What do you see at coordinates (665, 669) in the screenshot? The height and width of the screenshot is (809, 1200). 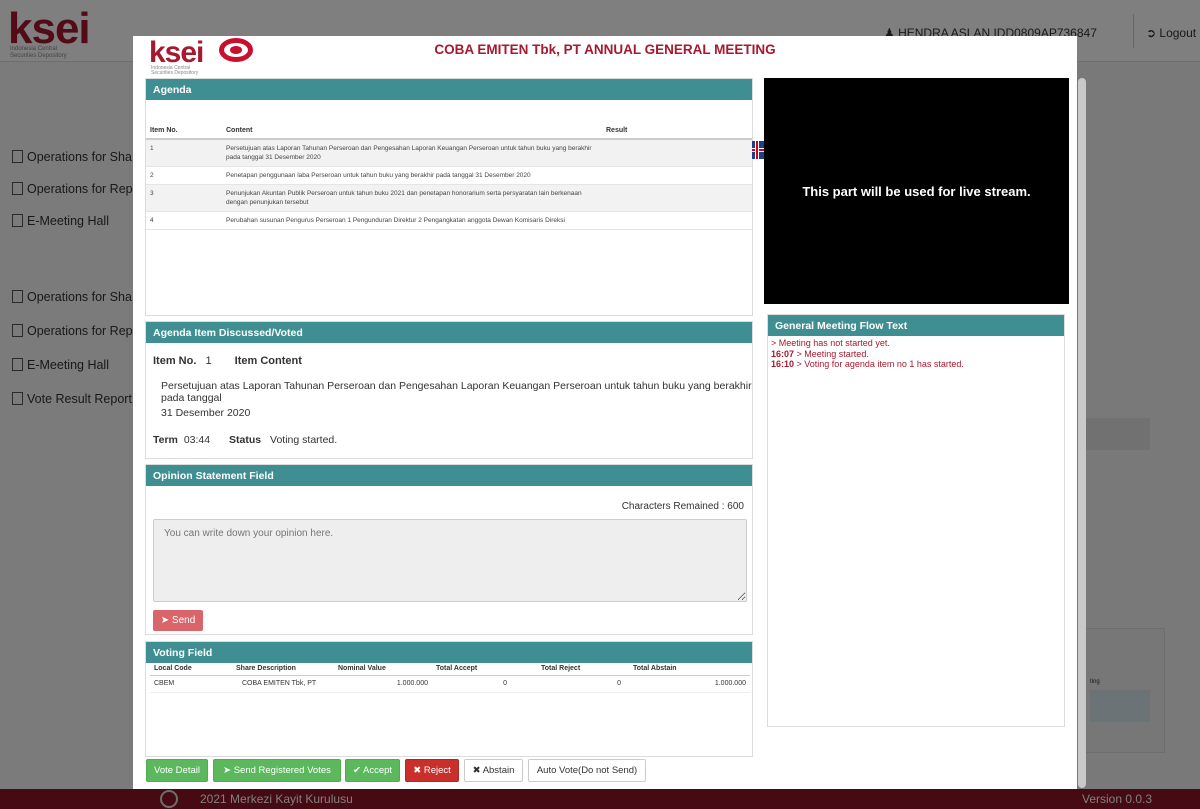 I see `column-header-total-abstain: Total Abstain` at bounding box center [665, 669].